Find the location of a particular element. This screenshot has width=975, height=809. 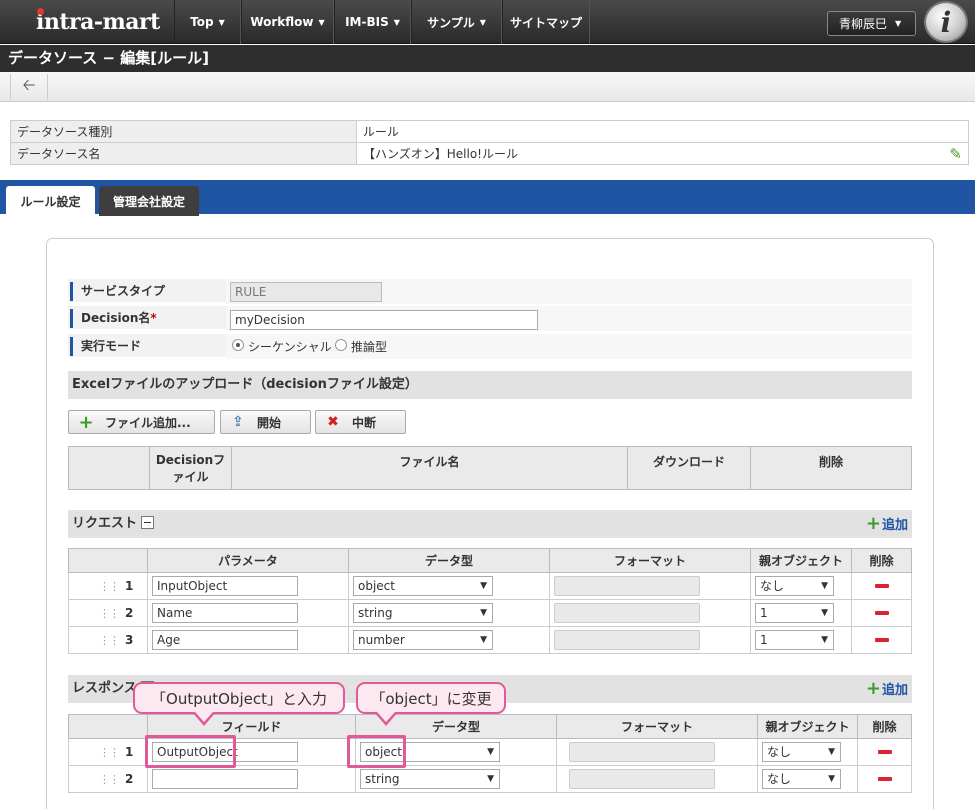

data-type-select: object ▼ is located at coordinates (423, 586).